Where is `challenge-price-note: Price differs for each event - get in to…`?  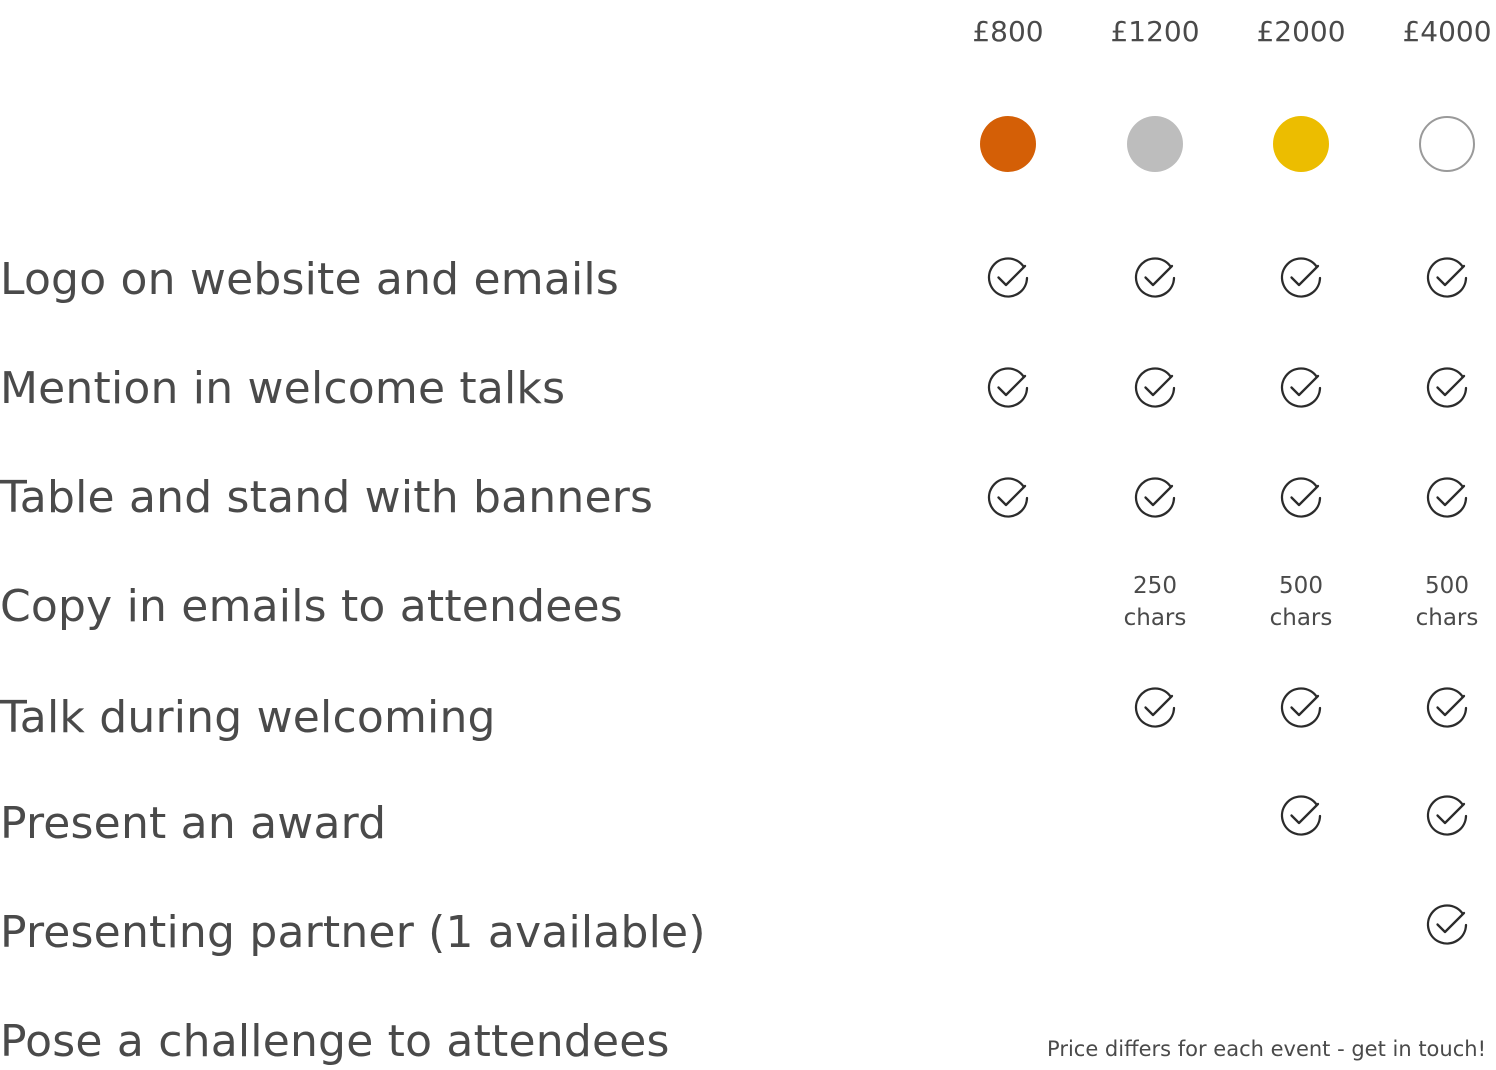
challenge-price-note: Price differs for each event - get in to… is located at coordinates (1266, 1049).